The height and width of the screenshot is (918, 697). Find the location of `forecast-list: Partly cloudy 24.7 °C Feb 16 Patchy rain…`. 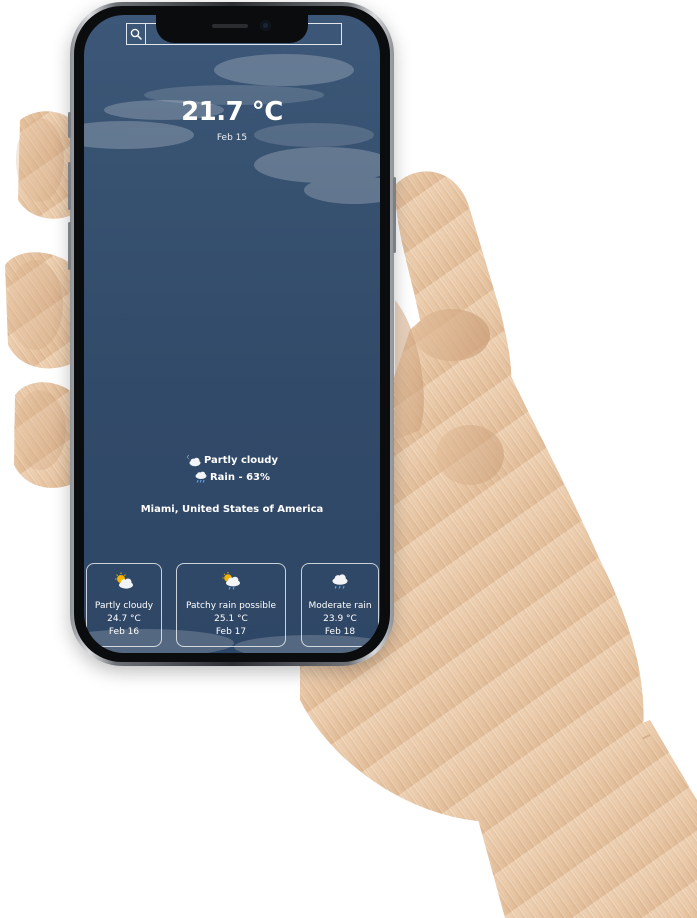

forecast-list: Partly cloudy 24.7 °C Feb 16 Patchy rain… is located at coordinates (232, 606).